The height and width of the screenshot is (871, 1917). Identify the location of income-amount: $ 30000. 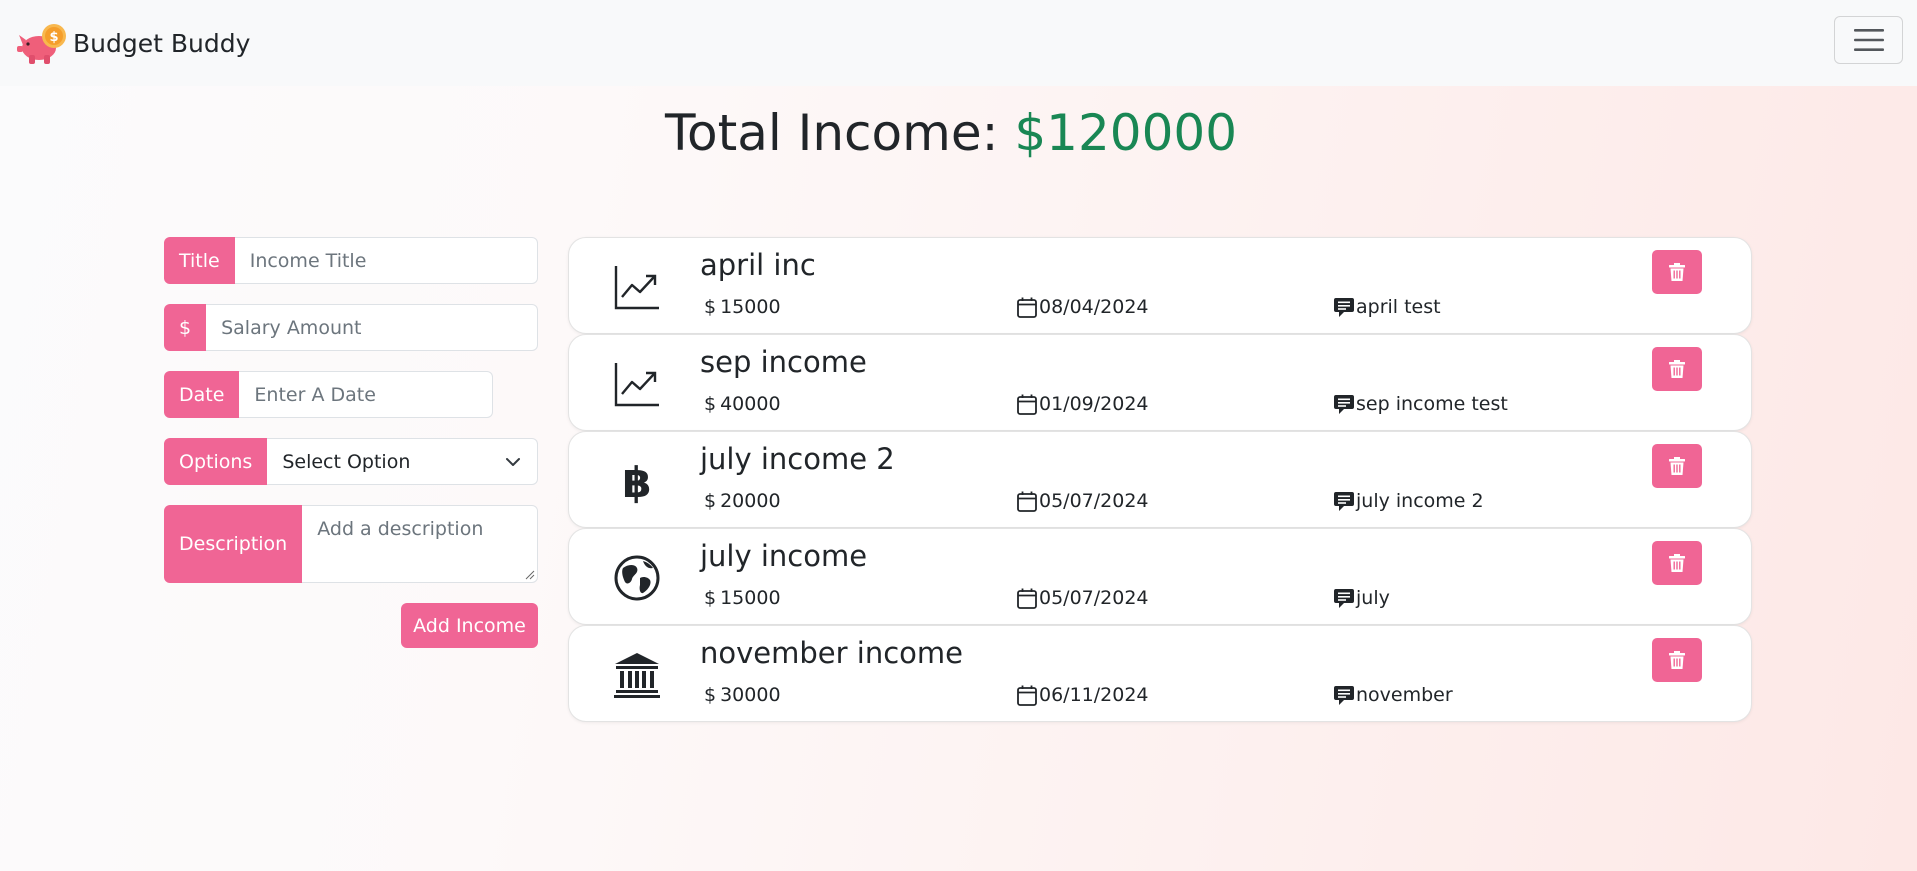
(742, 695).